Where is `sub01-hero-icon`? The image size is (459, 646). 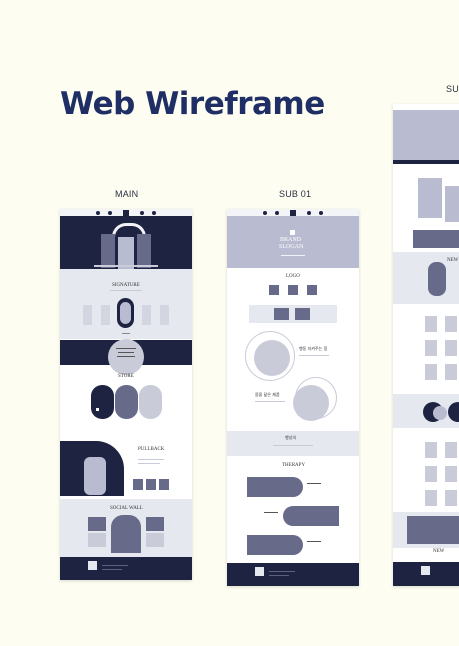
sub01-hero-icon is located at coordinates (292, 232).